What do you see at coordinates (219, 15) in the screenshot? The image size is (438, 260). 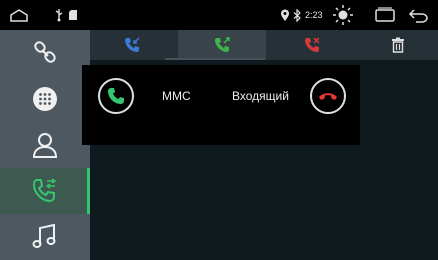 I see `status-bar: 2:23` at bounding box center [219, 15].